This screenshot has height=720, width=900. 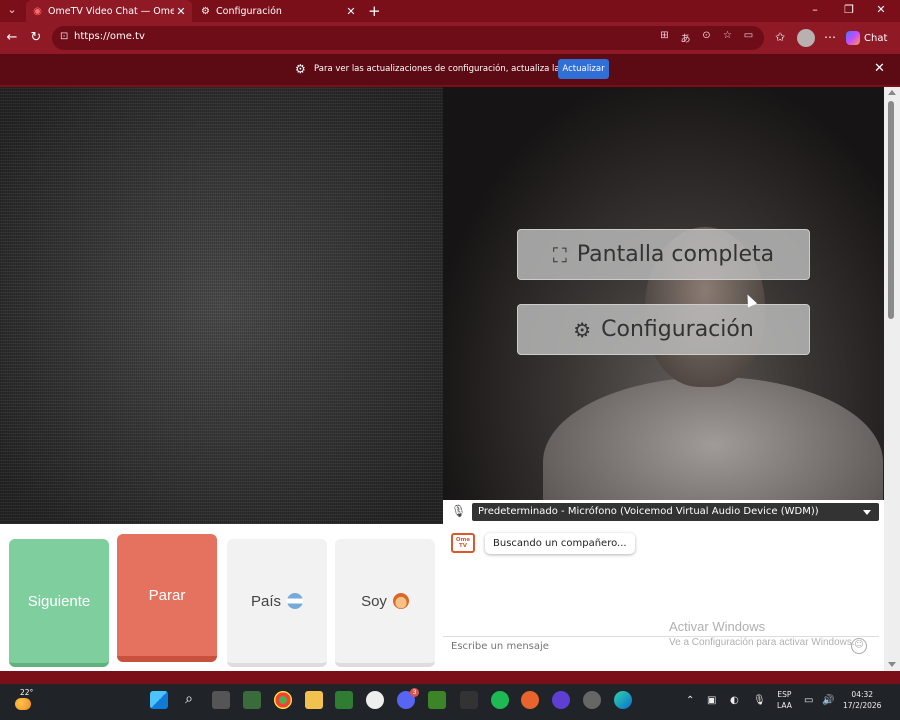 I want to click on tab-actions-icon: ⌄, so click(x=12, y=11).